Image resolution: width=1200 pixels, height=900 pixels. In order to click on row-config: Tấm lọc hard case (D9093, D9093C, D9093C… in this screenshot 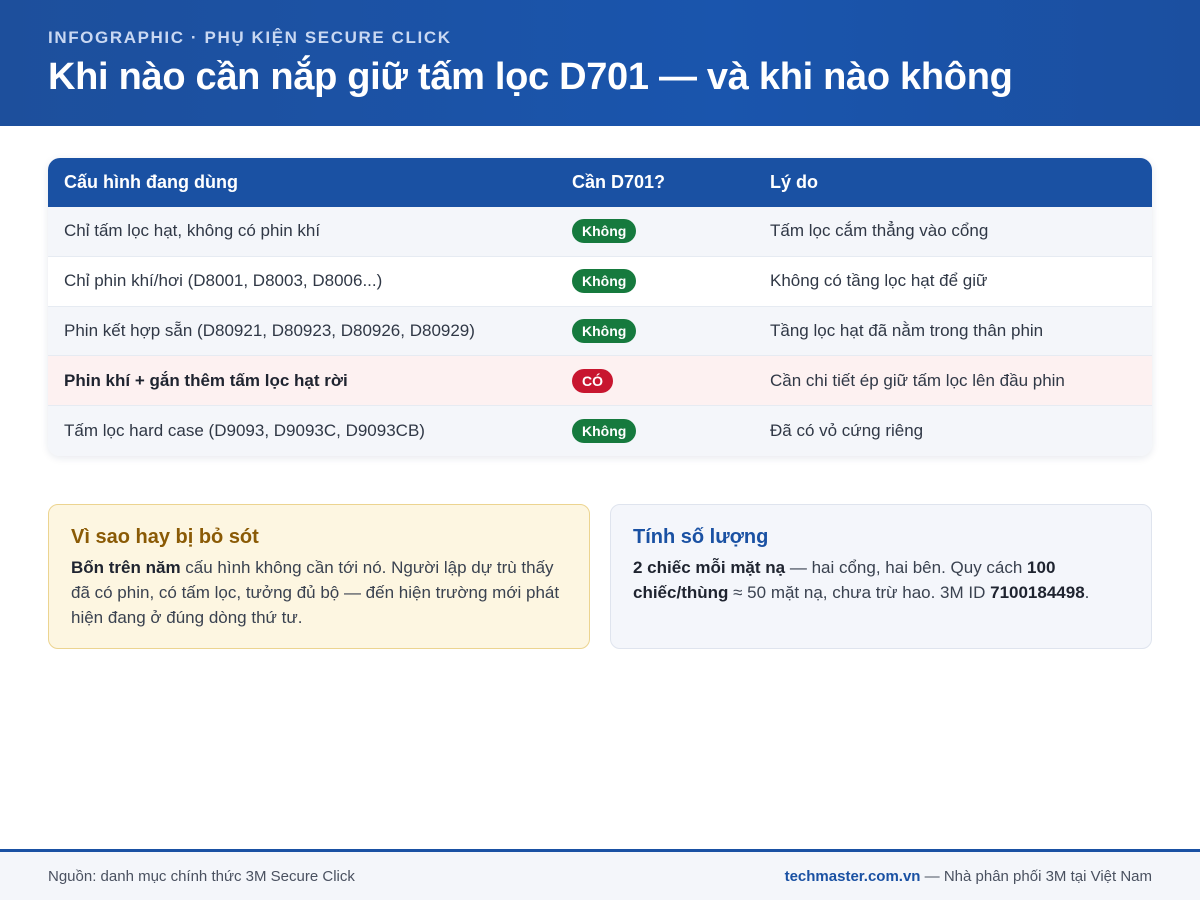, I will do `click(244, 431)`.